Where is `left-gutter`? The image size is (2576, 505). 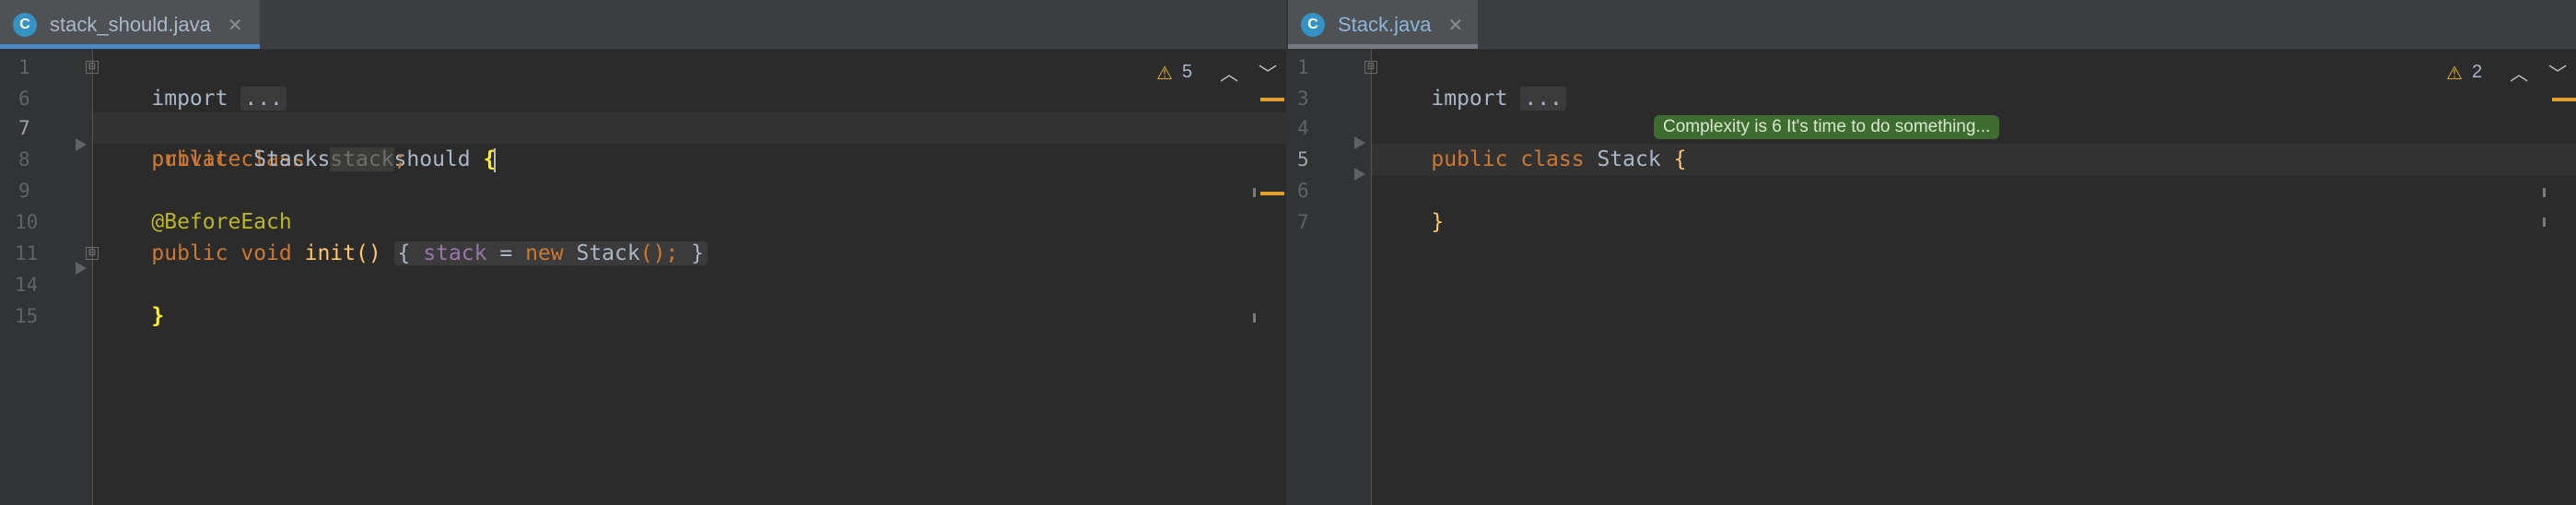
left-gutter is located at coordinates (46, 278).